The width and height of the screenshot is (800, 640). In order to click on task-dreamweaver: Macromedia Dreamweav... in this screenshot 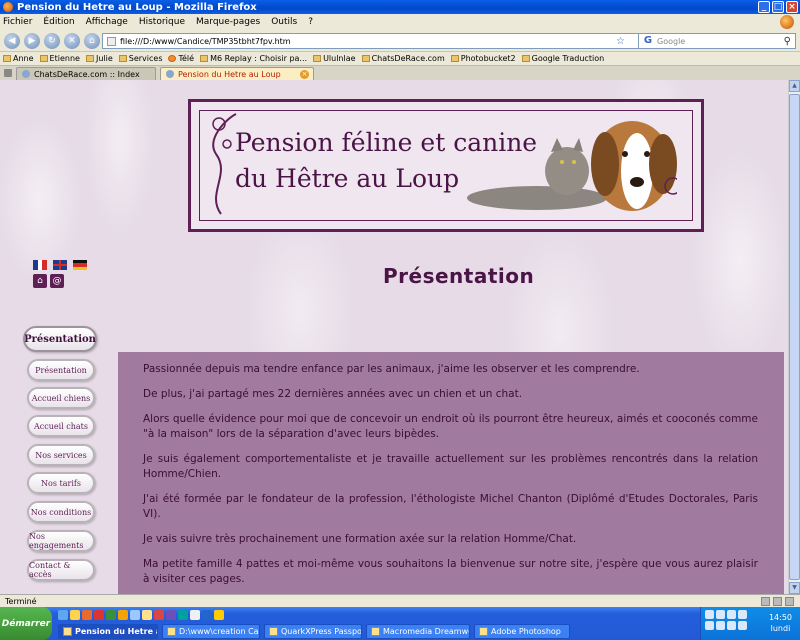, I will do `click(418, 631)`.